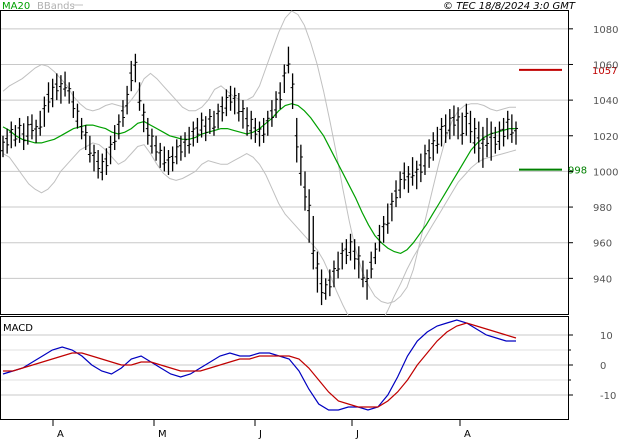  What do you see at coordinates (606, 336) in the screenshot?
I see `macd-tick-label: 10` at bounding box center [606, 336].